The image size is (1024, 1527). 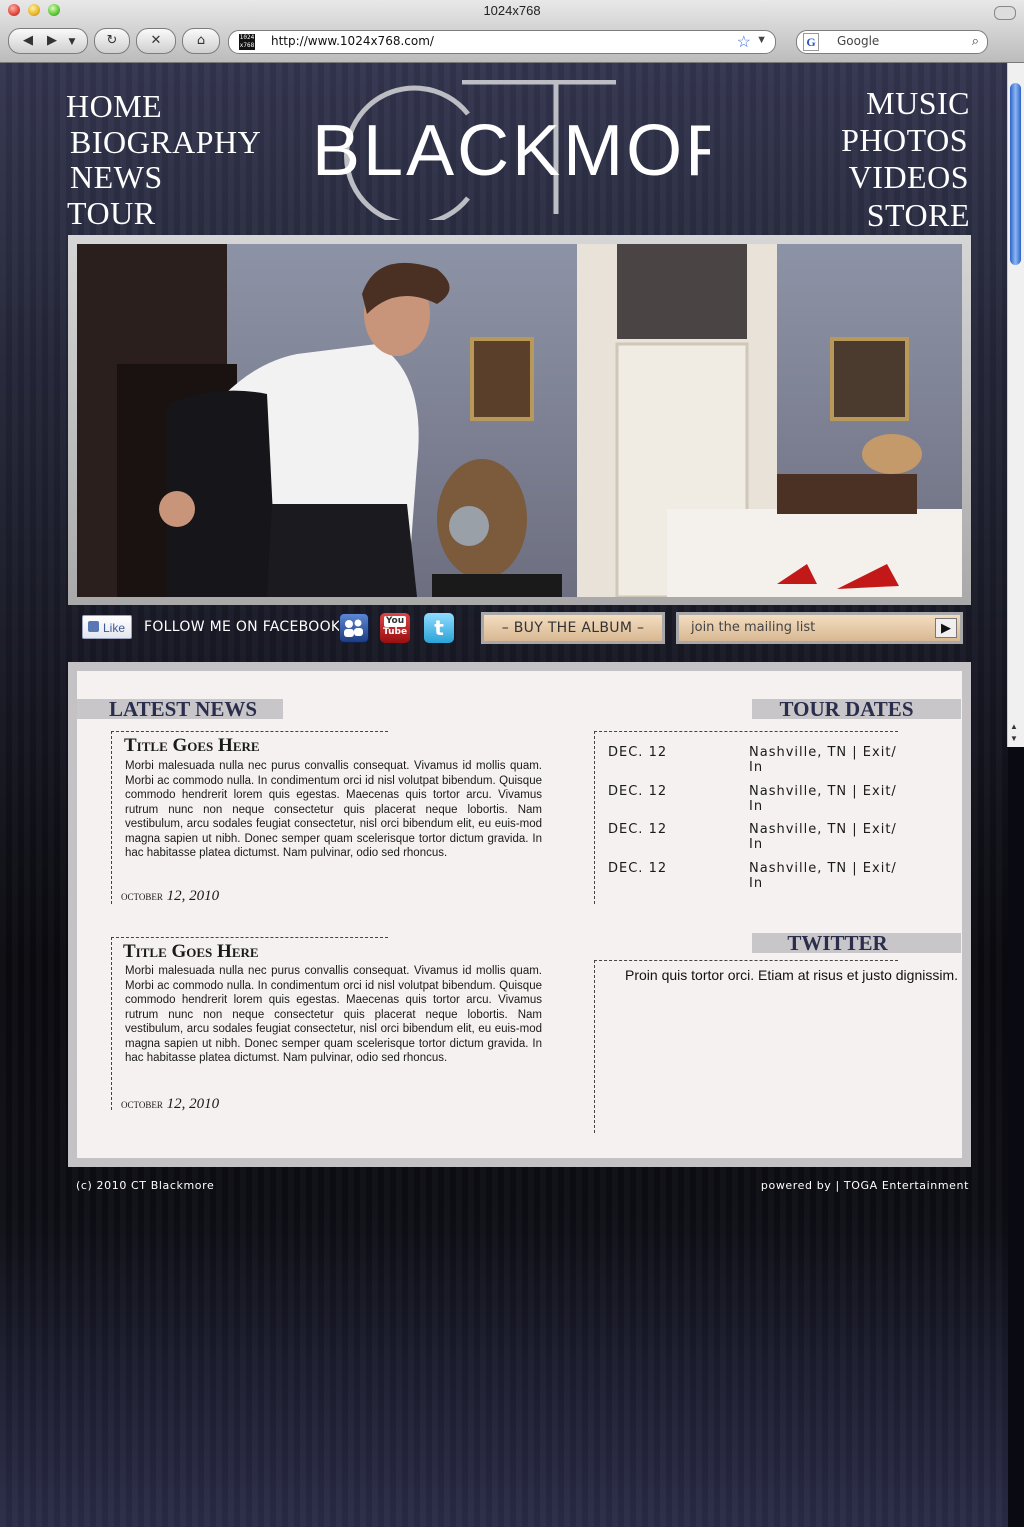 I want to click on reload-icon: ↻, so click(x=112, y=40).